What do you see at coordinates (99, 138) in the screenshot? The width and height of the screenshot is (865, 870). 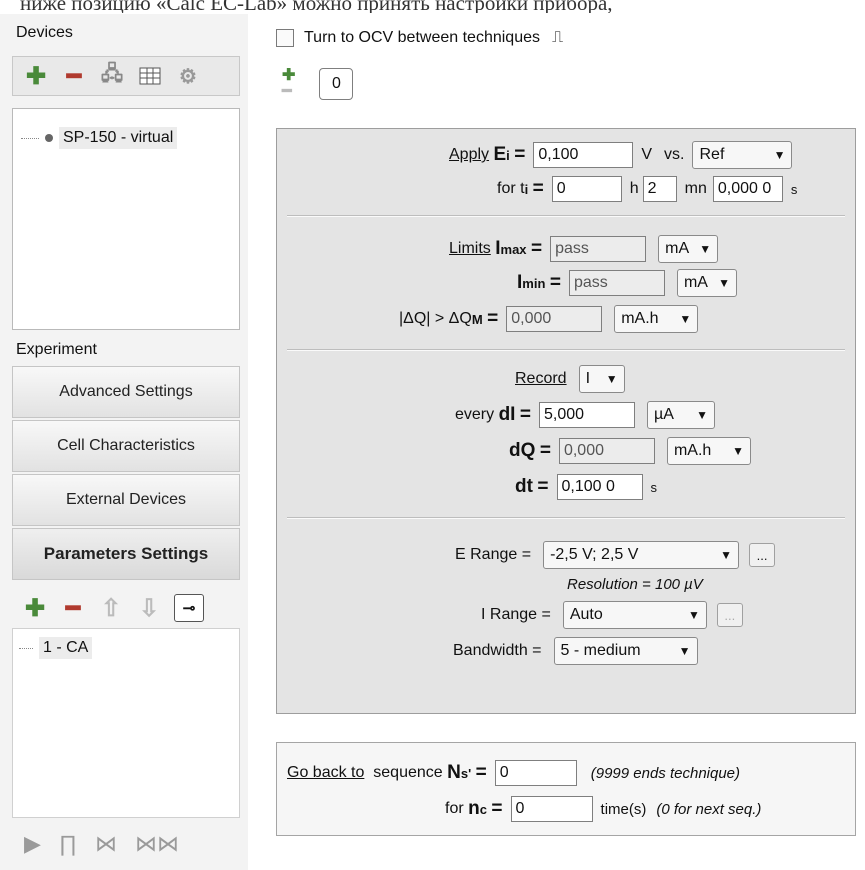 I see `device-item: SP-150 - virtual` at bounding box center [99, 138].